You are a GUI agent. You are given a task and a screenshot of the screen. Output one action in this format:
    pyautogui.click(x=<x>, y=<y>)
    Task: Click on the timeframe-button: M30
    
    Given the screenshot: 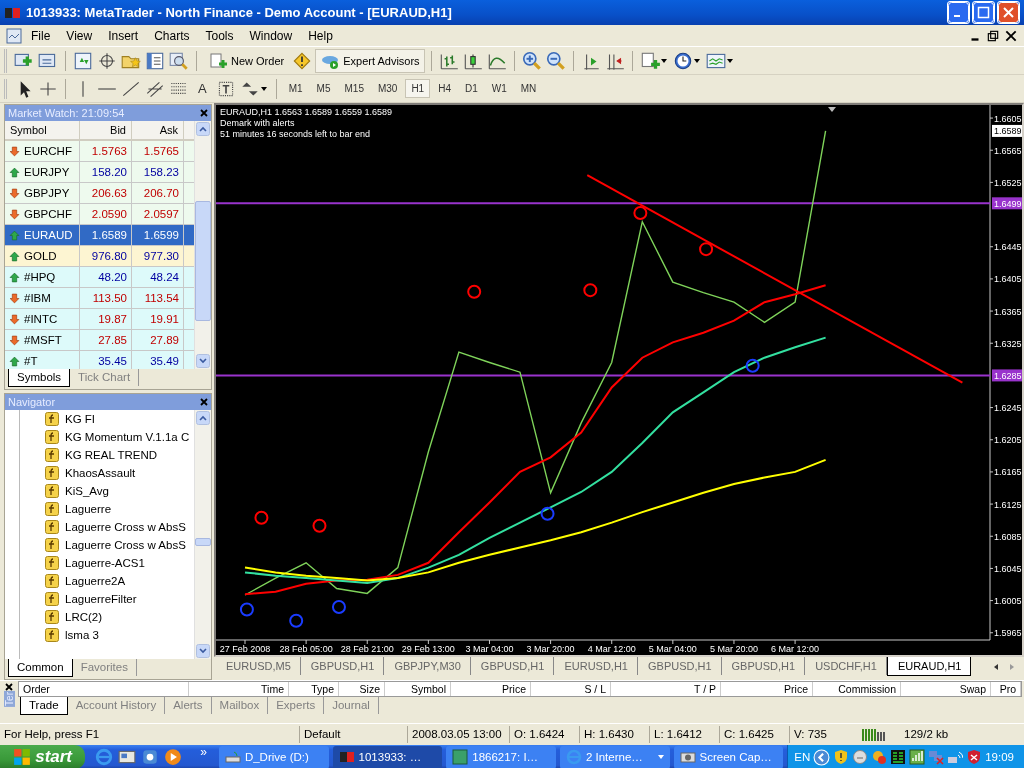 What is the action you would take?
    pyautogui.click(x=387, y=88)
    